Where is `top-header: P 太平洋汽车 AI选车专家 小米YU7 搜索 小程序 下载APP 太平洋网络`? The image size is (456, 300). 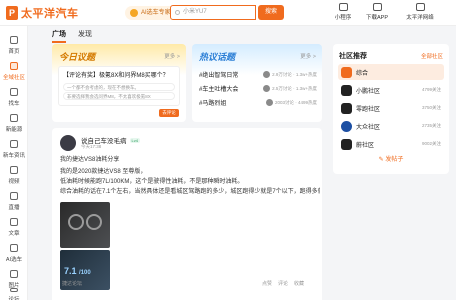
top-header: P 太平洋汽车 AI选车专家 小米YU7 搜索 小程序 下载APP 太平洋网络 is located at coordinates (228, 13).